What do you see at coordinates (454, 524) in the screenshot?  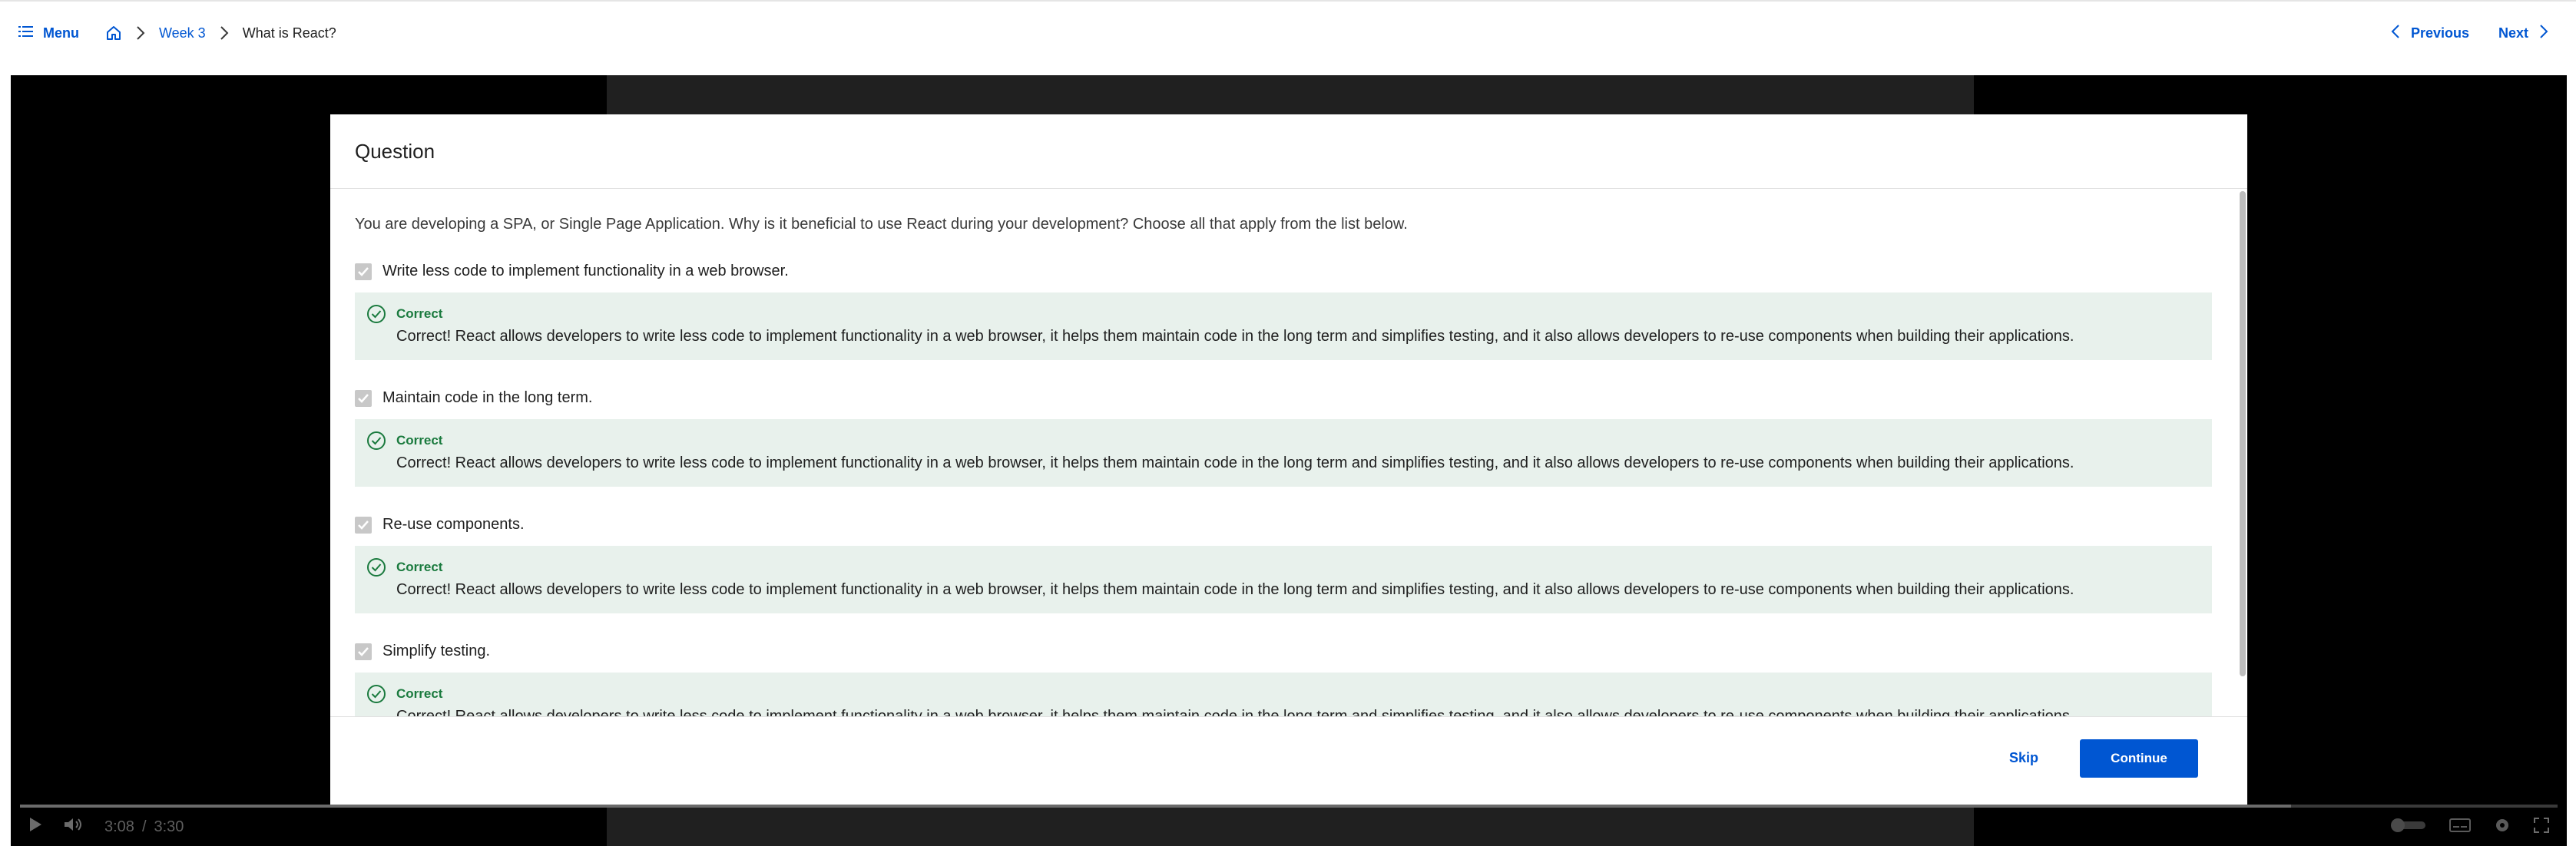 I see `option-label: Re-use components.` at bounding box center [454, 524].